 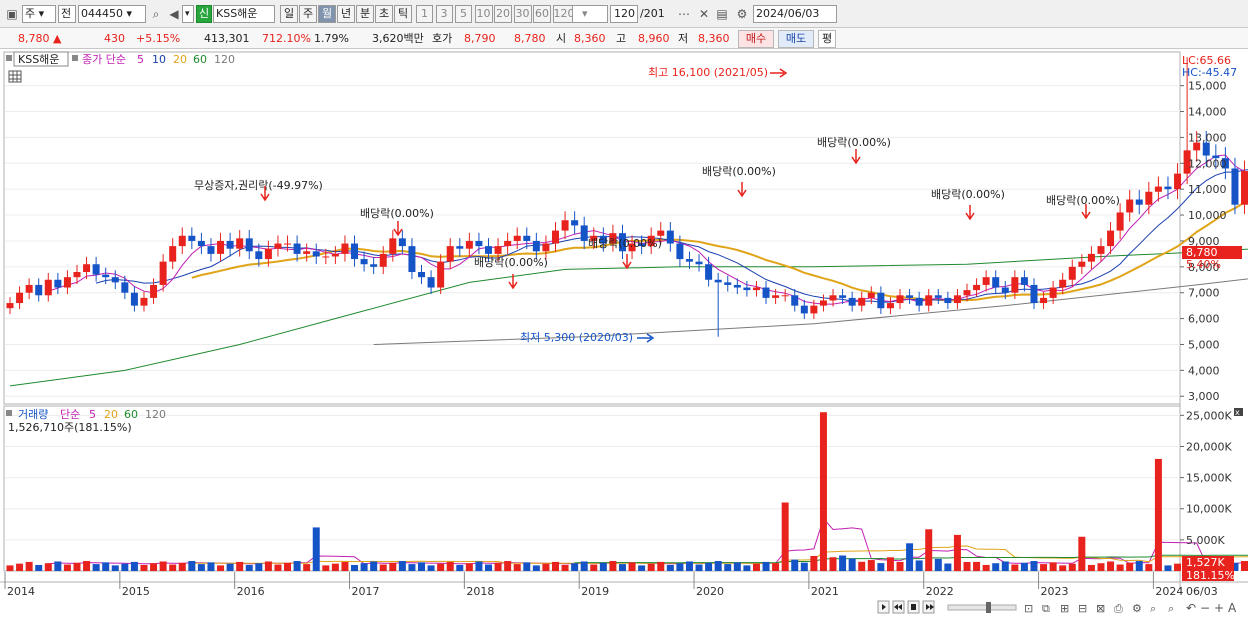 What do you see at coordinates (704, 14) in the screenshot?
I see `crosshair-icon: ✕` at bounding box center [704, 14].